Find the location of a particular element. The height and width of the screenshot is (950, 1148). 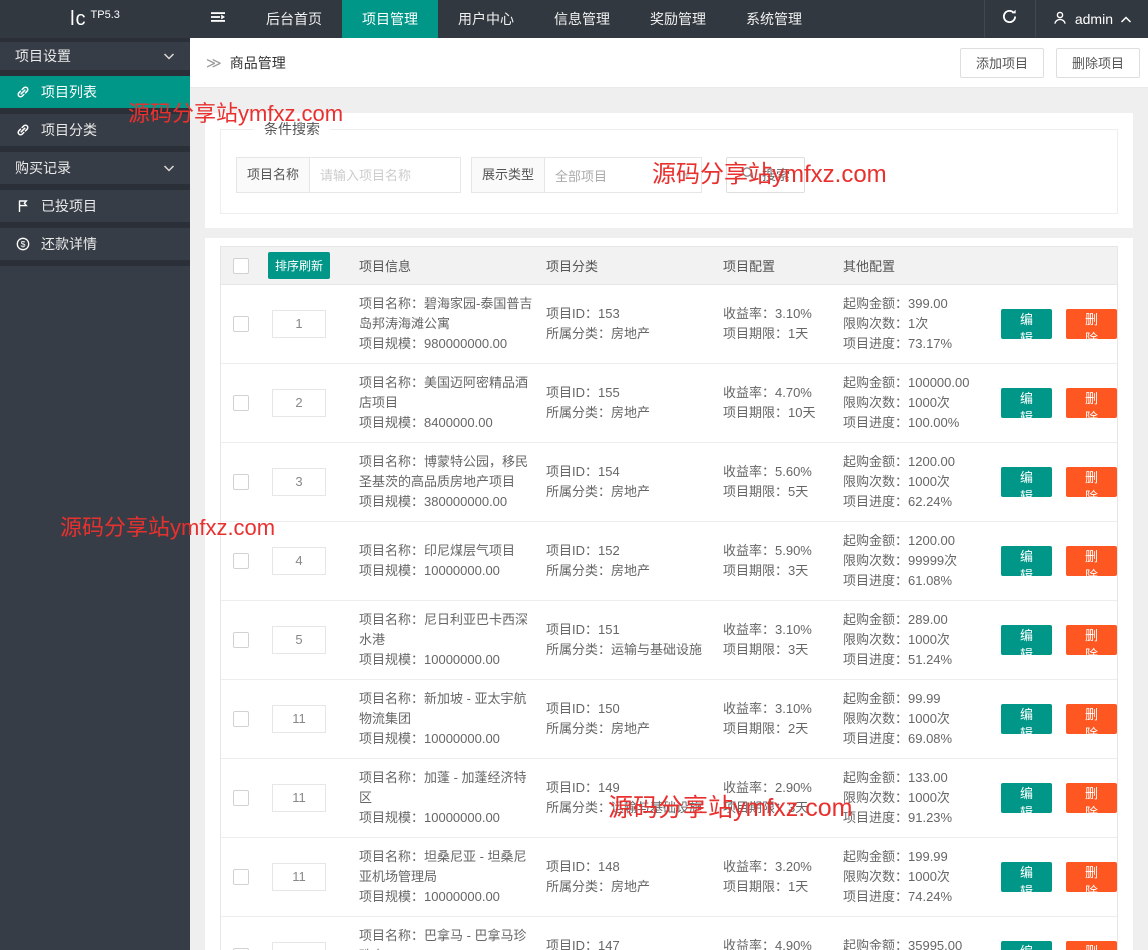

project-name: 项目名称：印尼煤层气项目 is located at coordinates (437, 550).